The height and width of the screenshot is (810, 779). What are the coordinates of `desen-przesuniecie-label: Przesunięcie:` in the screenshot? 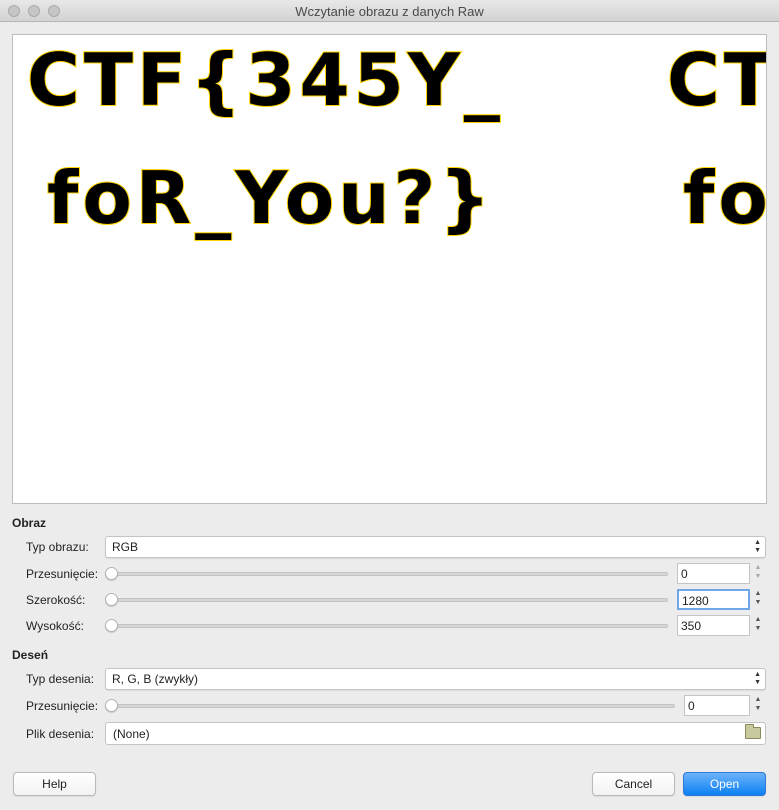 It's located at (62, 706).